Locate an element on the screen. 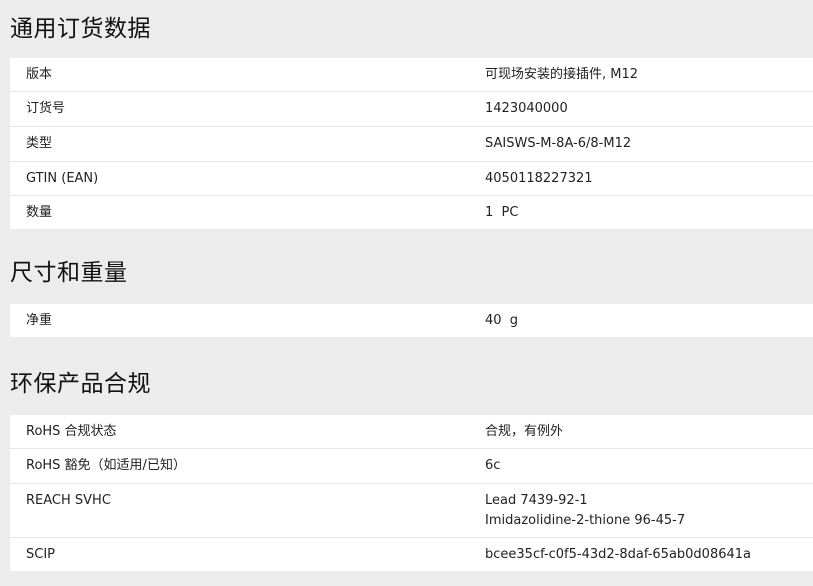 The height and width of the screenshot is (586, 813). row-label: 类型 is located at coordinates (39, 143).